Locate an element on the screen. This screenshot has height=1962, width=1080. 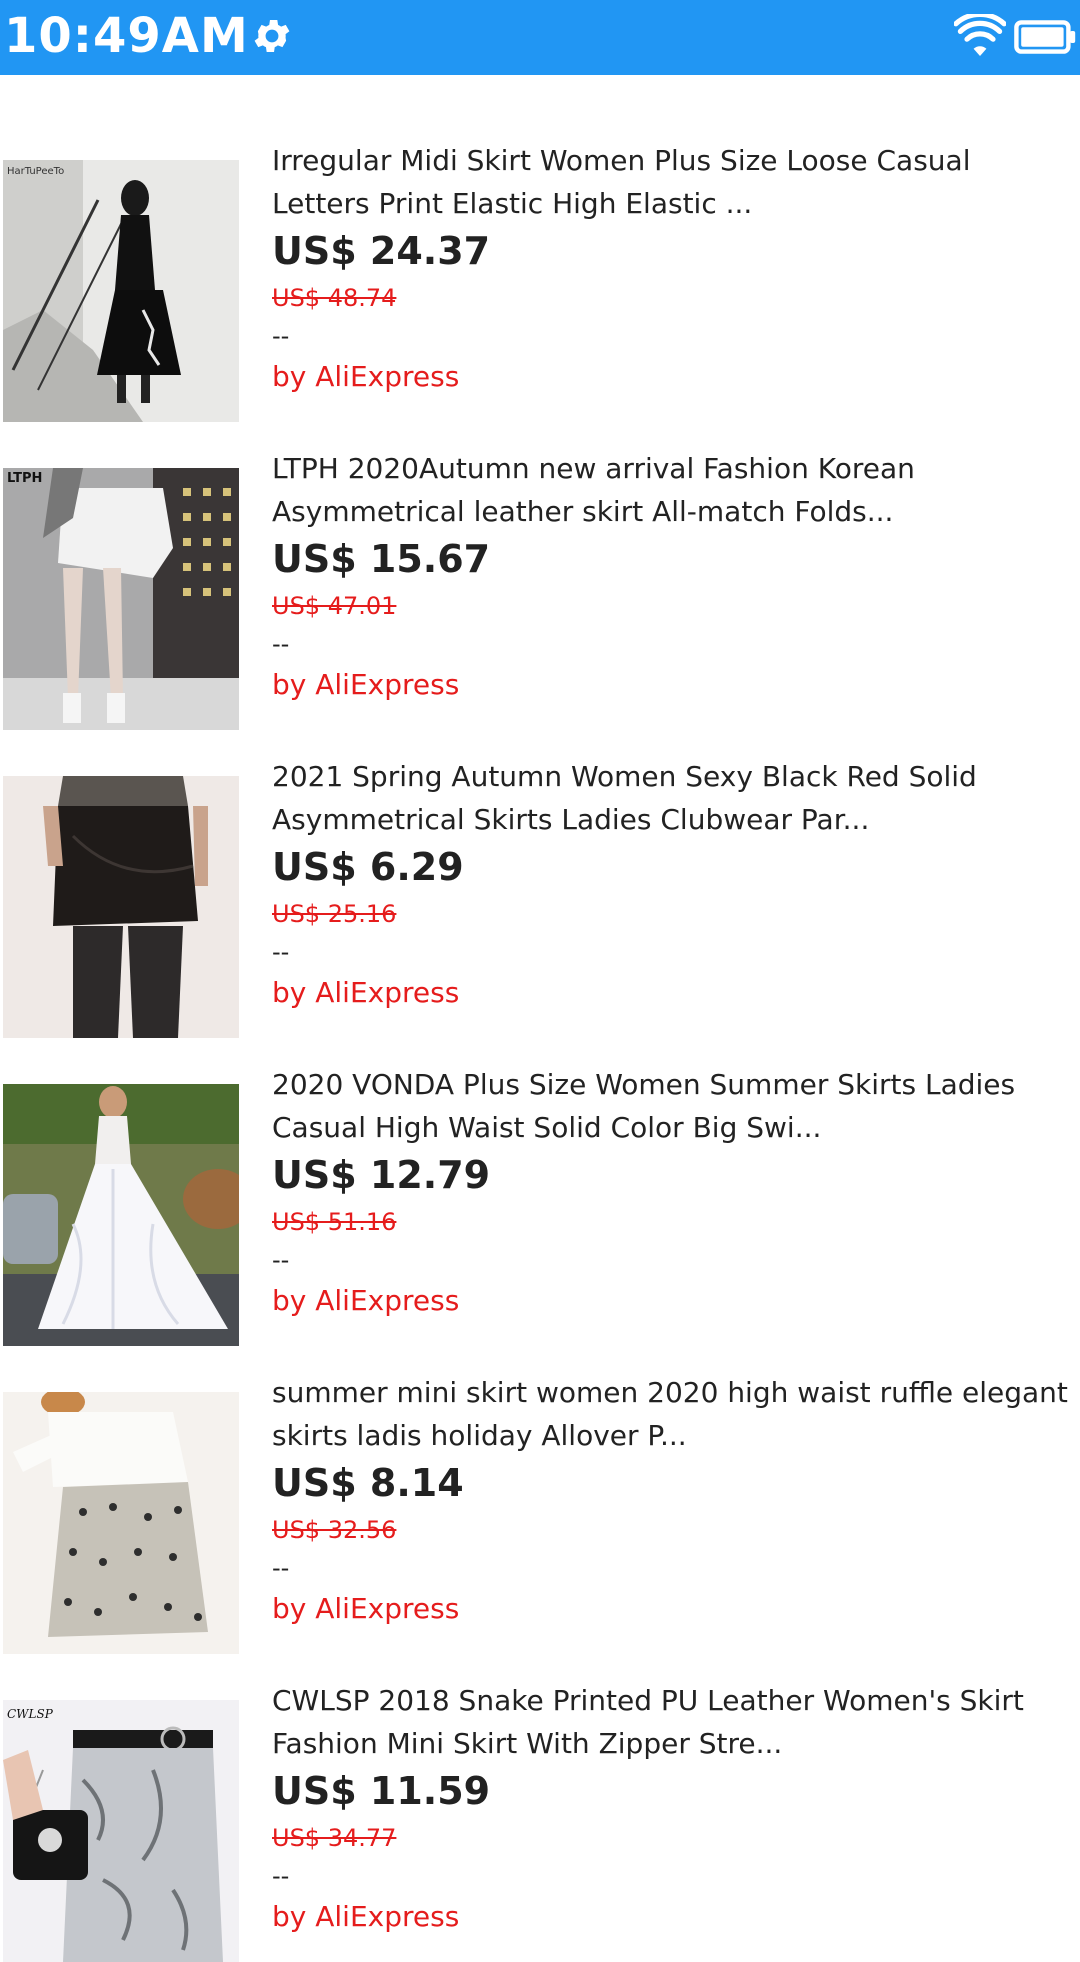
product-price: US$ 15.67 is located at coordinates (381, 559).